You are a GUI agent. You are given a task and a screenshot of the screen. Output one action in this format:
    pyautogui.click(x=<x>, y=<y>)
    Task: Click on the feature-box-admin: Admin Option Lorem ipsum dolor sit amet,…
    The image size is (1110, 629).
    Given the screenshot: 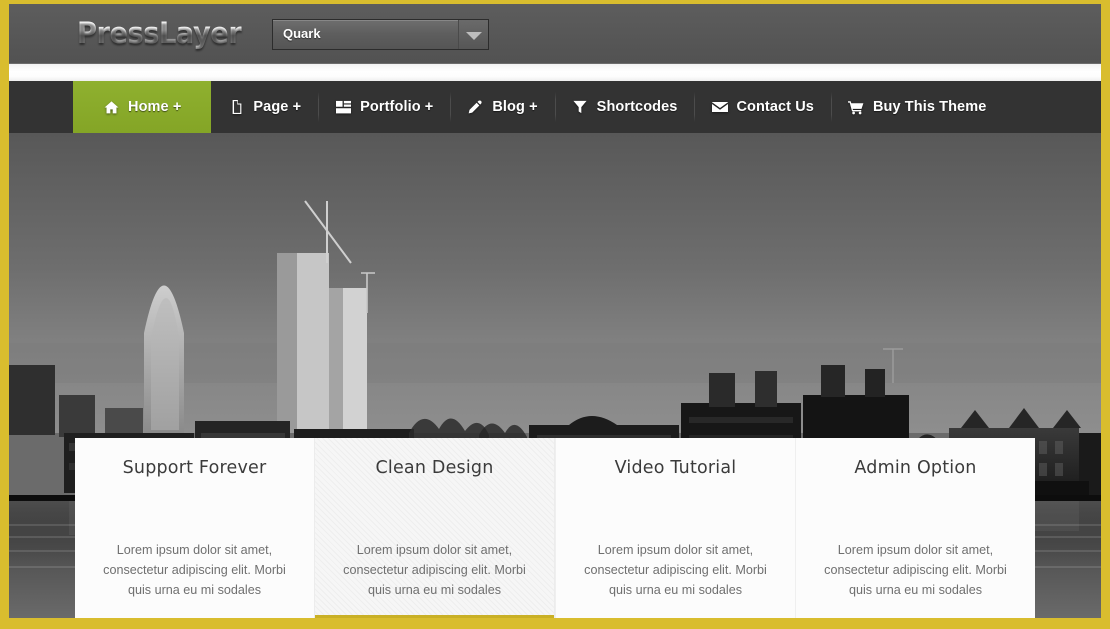 What is the action you would take?
    pyautogui.click(x=915, y=528)
    